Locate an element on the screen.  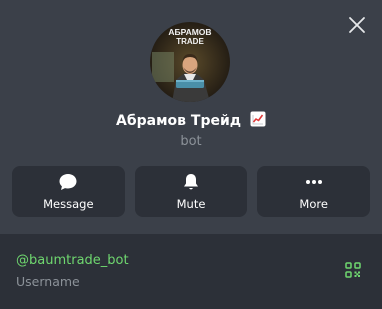
message-button: Message is located at coordinates (68, 191).